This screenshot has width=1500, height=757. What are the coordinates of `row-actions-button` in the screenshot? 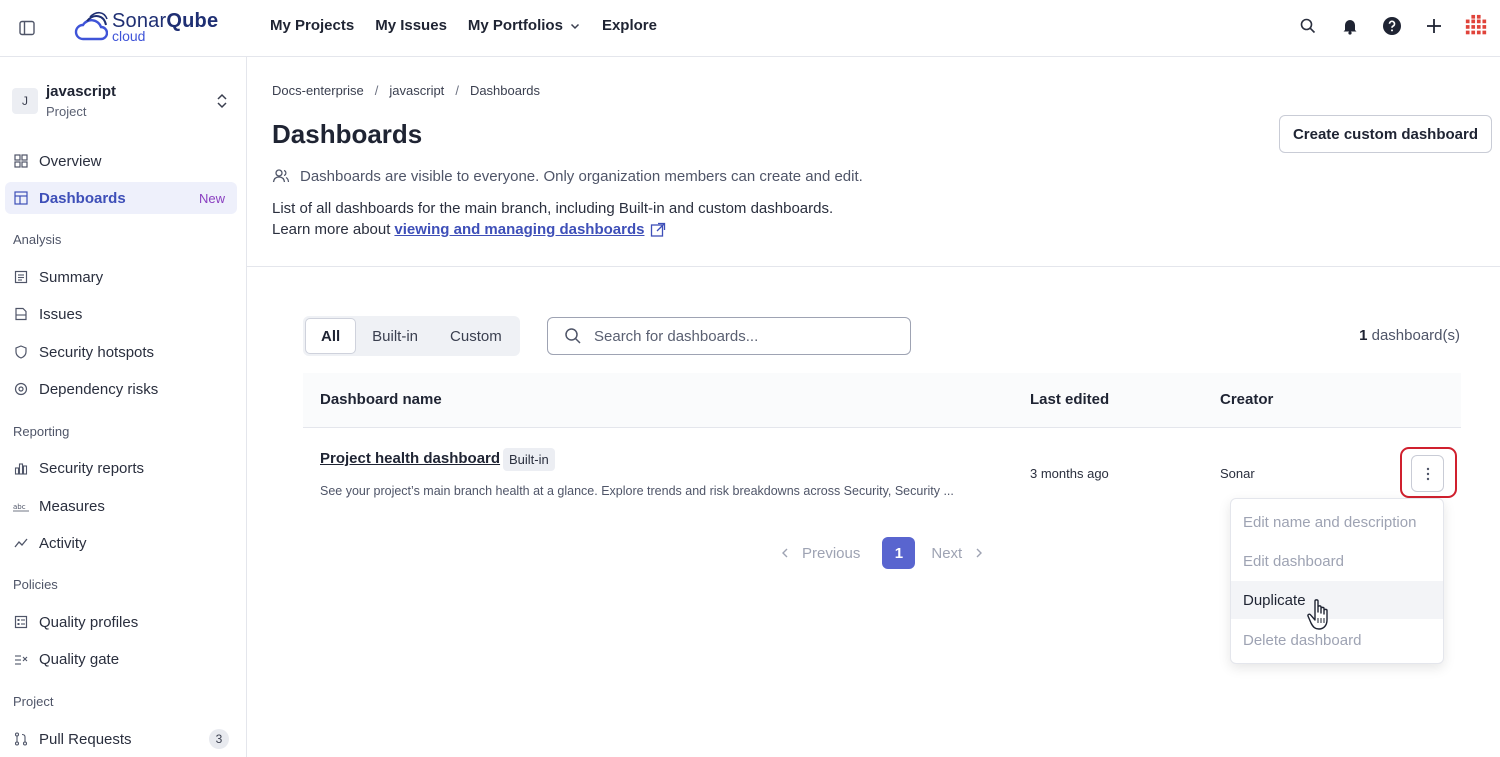 It's located at (1427, 473).